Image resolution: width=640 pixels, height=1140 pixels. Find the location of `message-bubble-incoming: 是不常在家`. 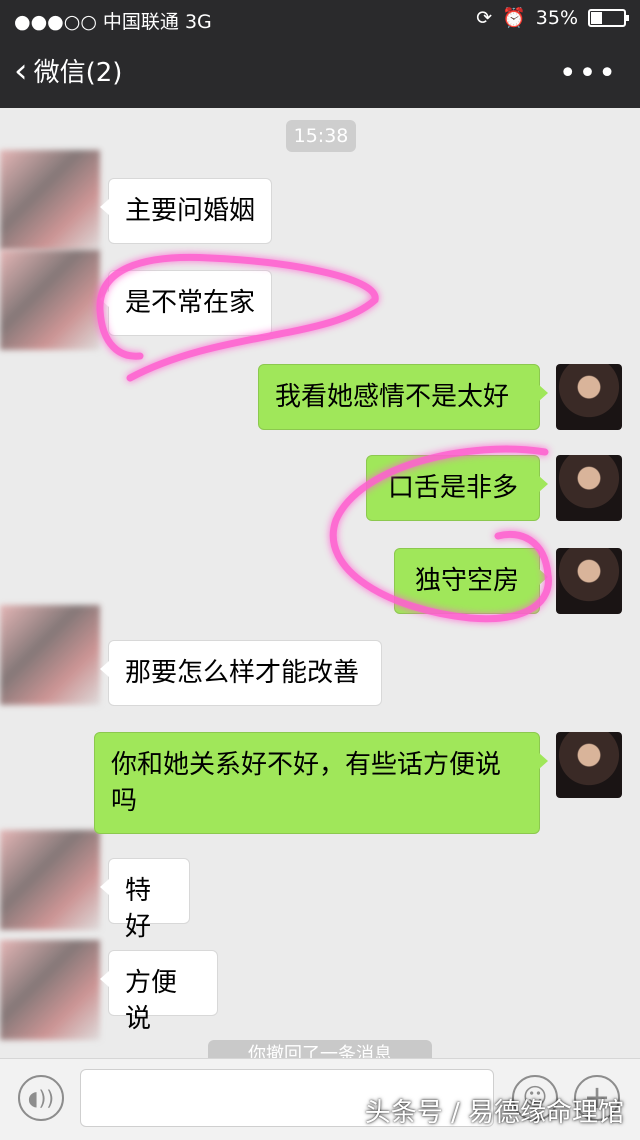

message-bubble-incoming: 是不常在家 is located at coordinates (186, 303).